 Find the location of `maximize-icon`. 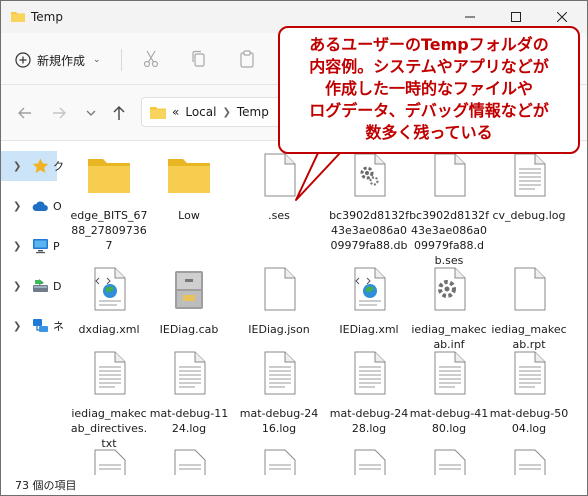

maximize-icon is located at coordinates (516, 17).